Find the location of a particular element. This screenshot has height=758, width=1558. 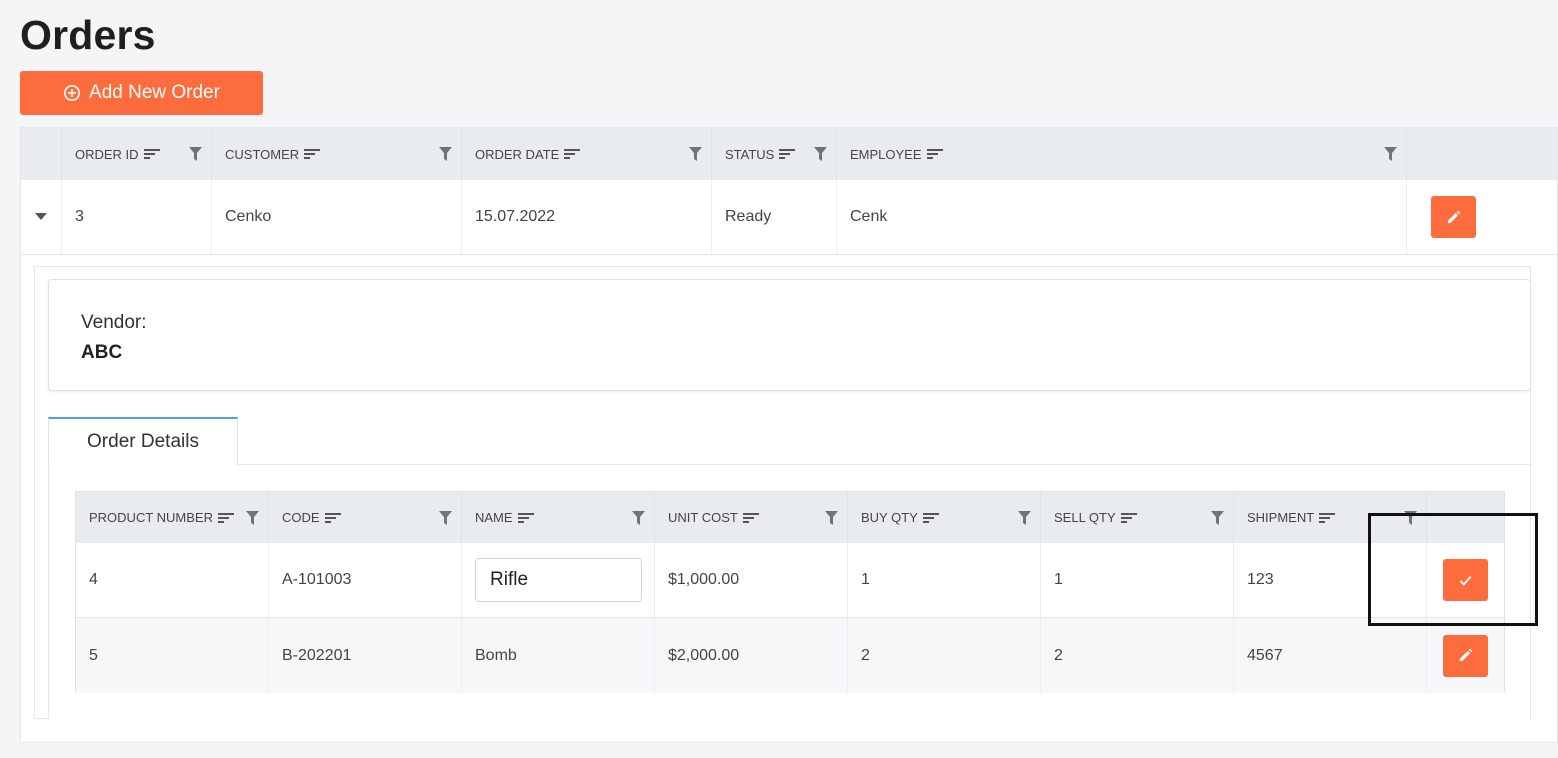

column-header-label: BUY QTY is located at coordinates (889, 517).